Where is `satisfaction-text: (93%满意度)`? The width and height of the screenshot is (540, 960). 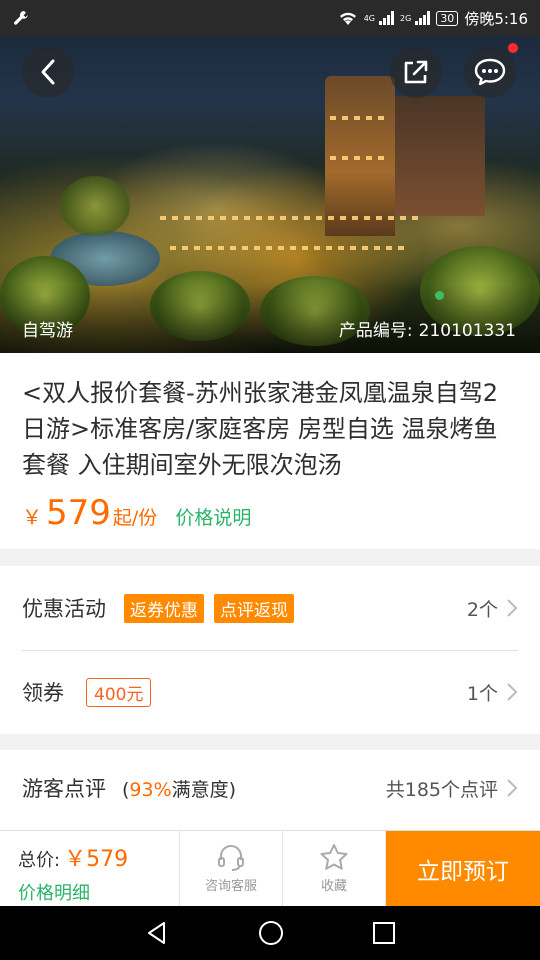 satisfaction-text: (93%满意度) is located at coordinates (179, 788).